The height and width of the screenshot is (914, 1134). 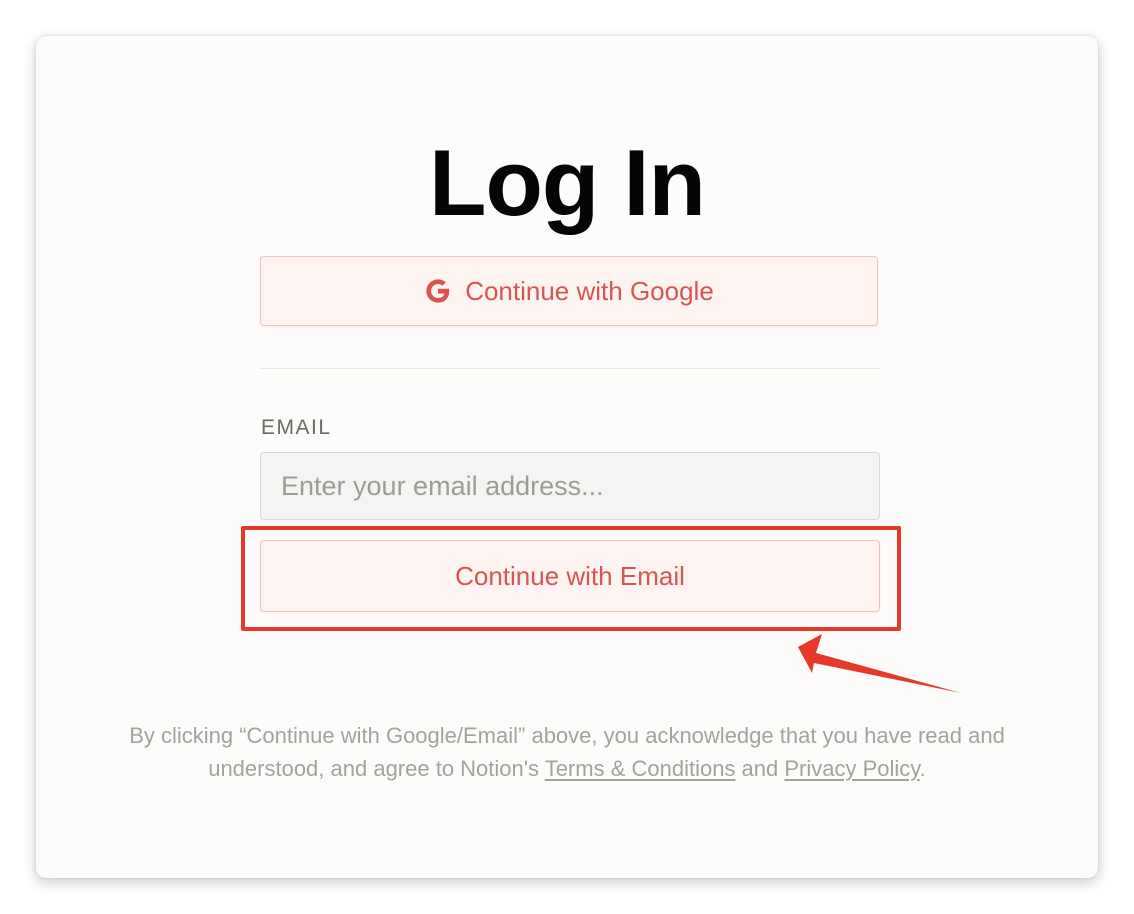 What do you see at coordinates (570, 486) in the screenshot?
I see `email-input` at bounding box center [570, 486].